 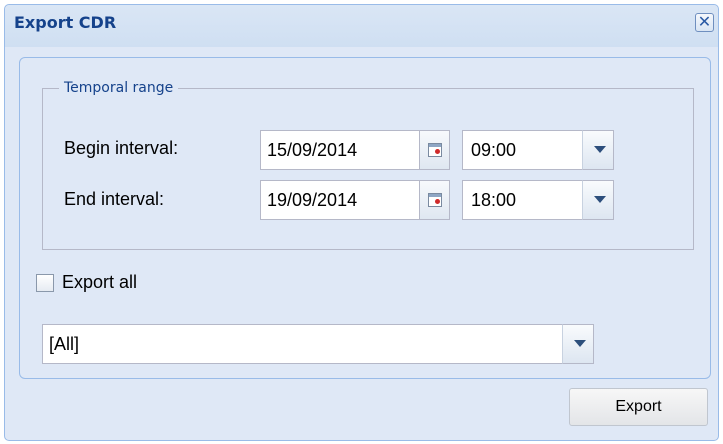 I want to click on begin-date-picker-button, so click(x=435, y=150).